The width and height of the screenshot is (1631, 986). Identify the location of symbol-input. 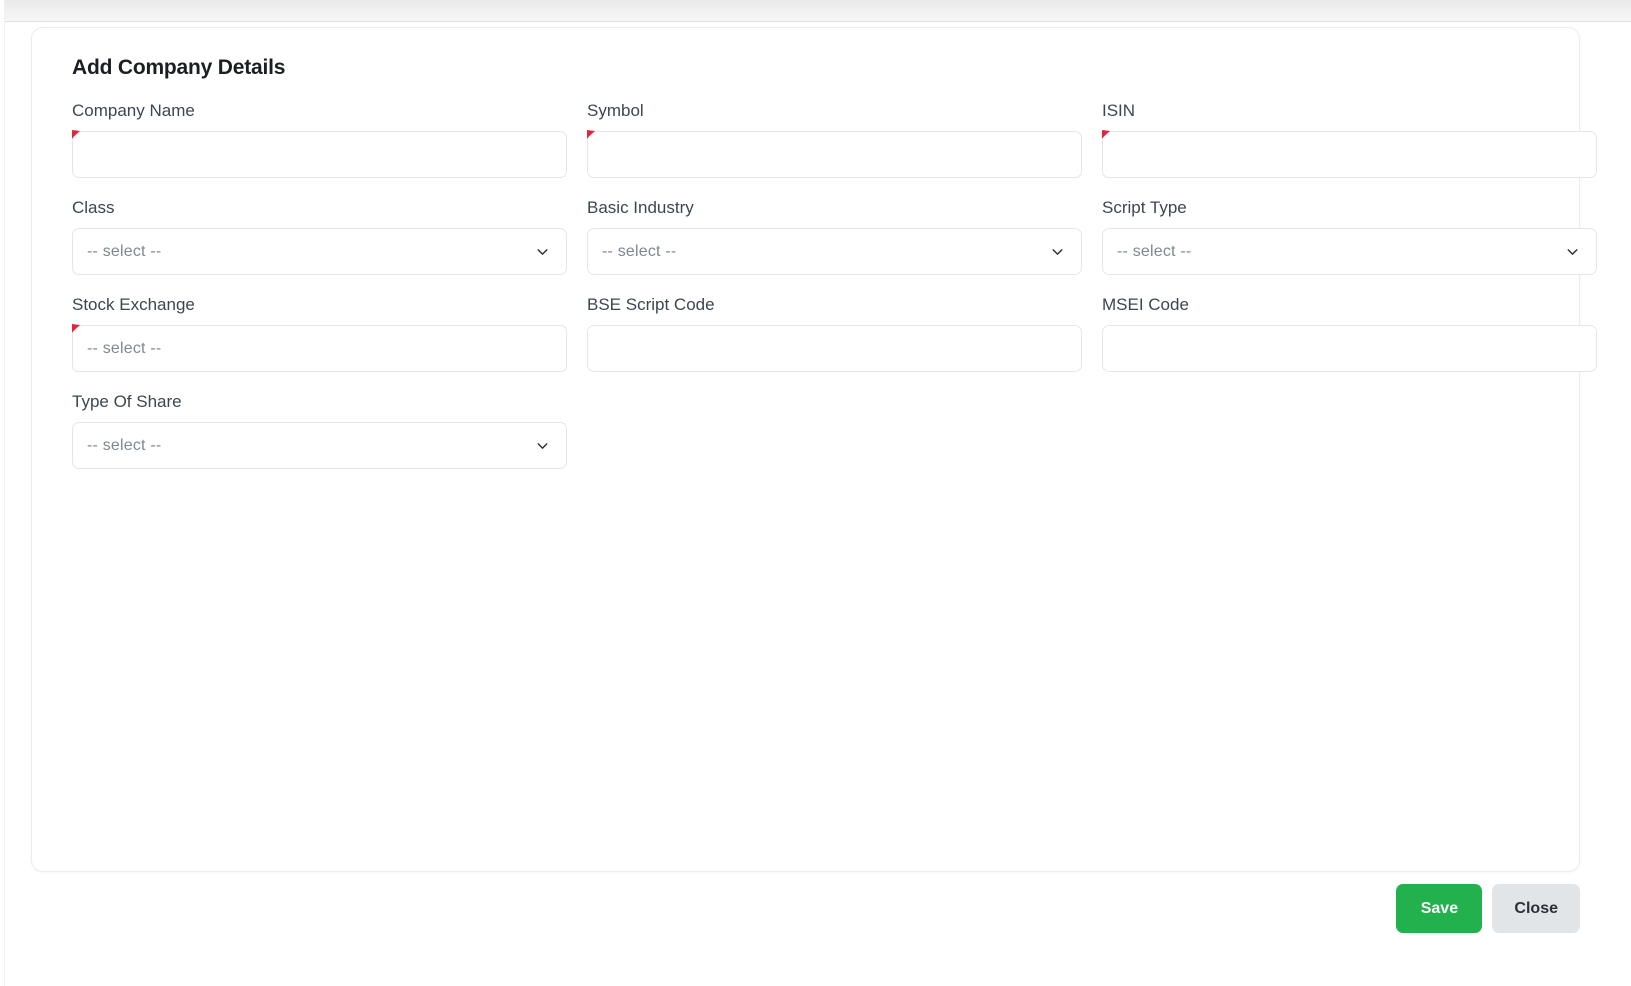
(834, 154).